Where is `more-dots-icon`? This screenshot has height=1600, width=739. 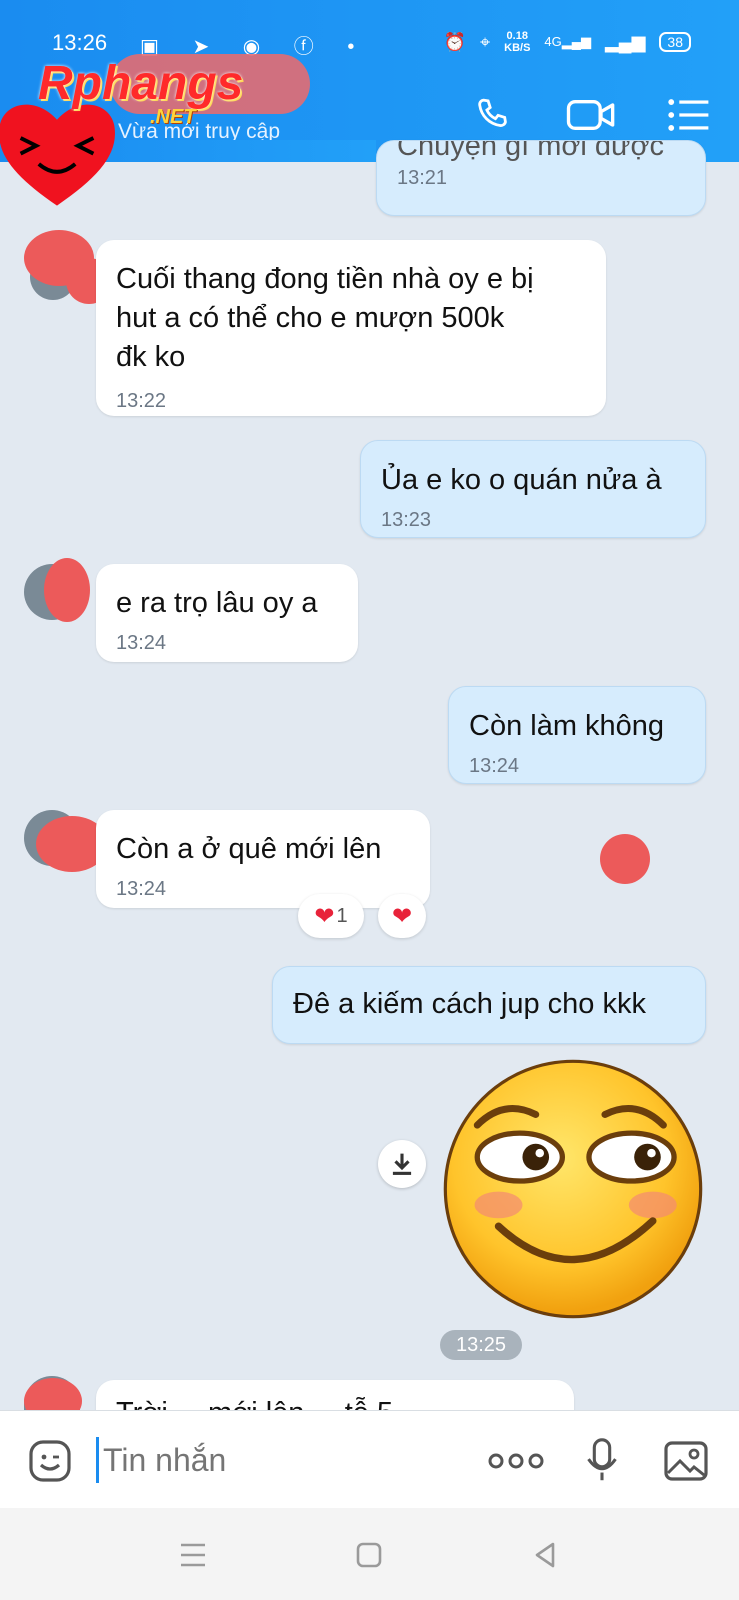 more-dots-icon is located at coordinates (516, 1461).